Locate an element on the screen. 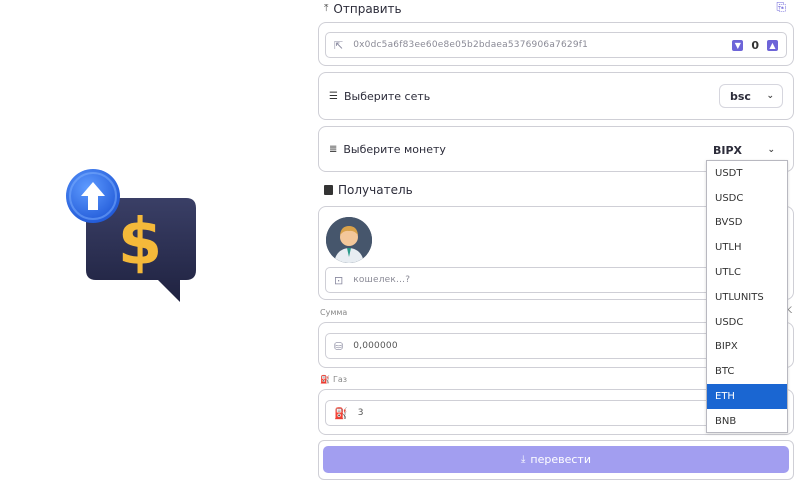  coin-option: BIPX is located at coordinates (747, 347).